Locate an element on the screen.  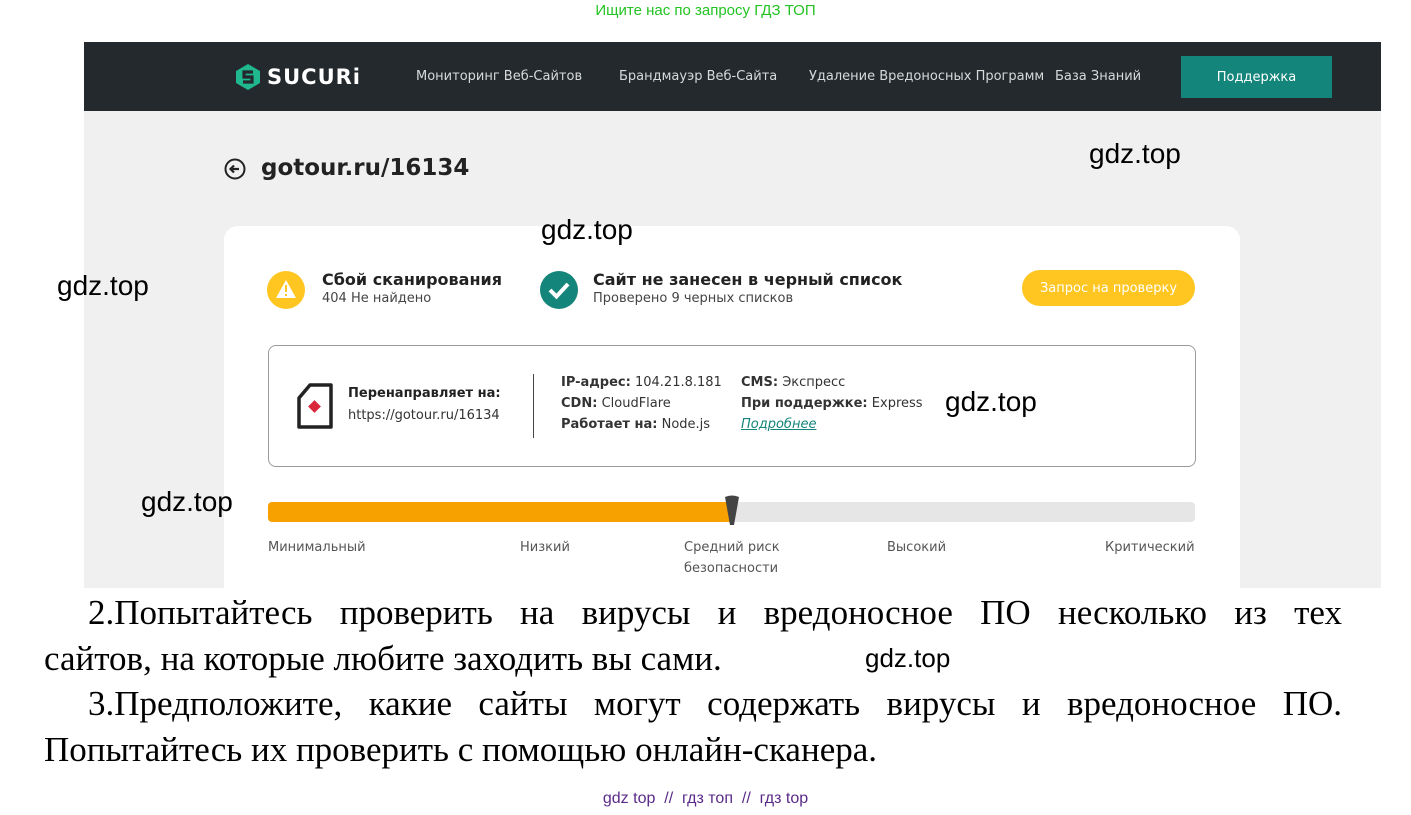
nav-item-malware-removal: Удаление Вредоносных Программ is located at coordinates (926, 76).